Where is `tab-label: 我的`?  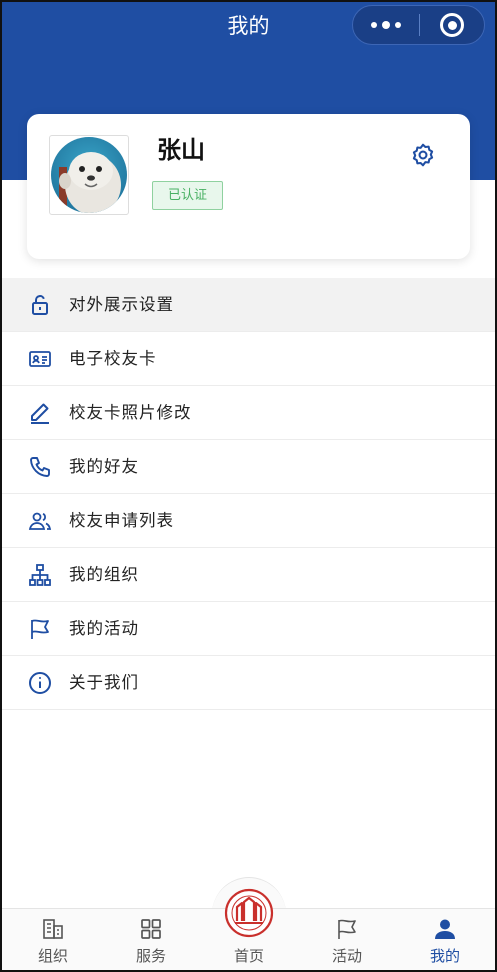
tab-label: 我的 is located at coordinates (444, 956).